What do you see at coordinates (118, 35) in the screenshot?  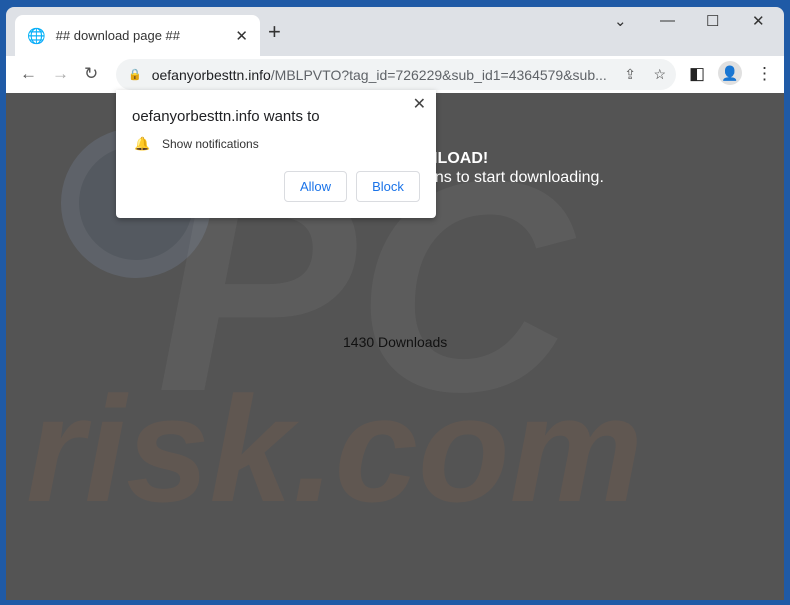 I see `tab-title: ## download page ##` at bounding box center [118, 35].